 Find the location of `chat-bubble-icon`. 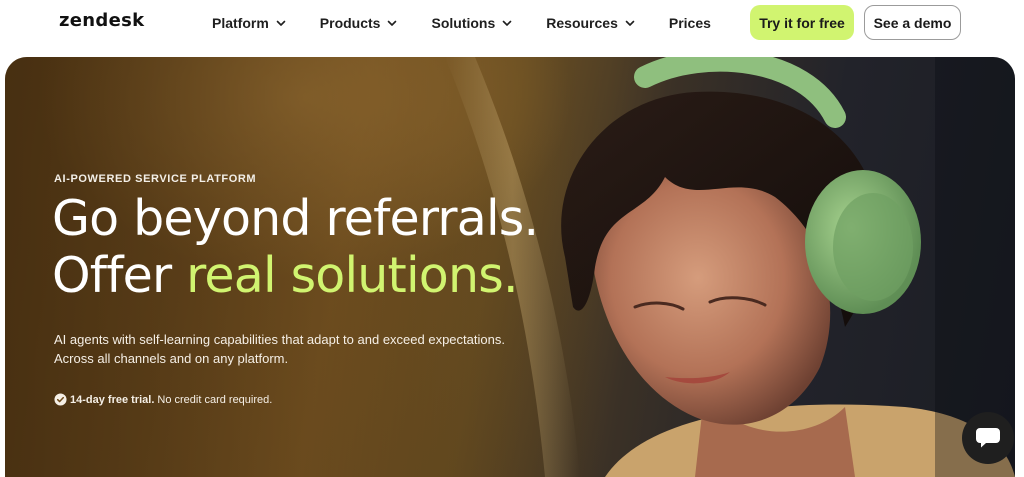

chat-bubble-icon is located at coordinates (988, 438).